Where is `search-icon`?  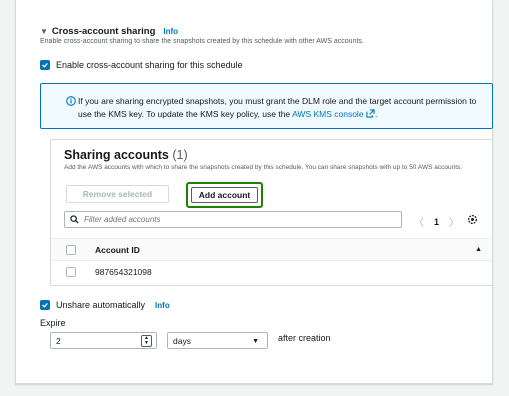
search-icon is located at coordinates (74, 219).